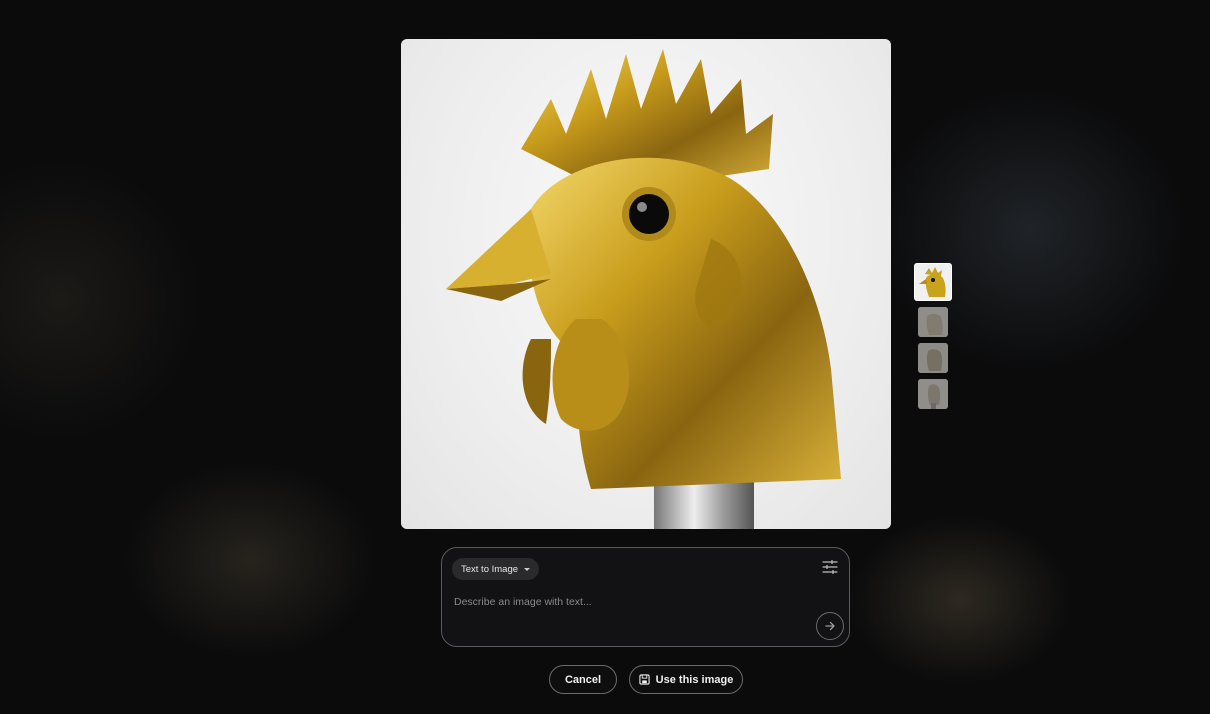 The height and width of the screenshot is (714, 1210). Describe the element at coordinates (624, 602) in the screenshot. I see `prompt-input` at that location.